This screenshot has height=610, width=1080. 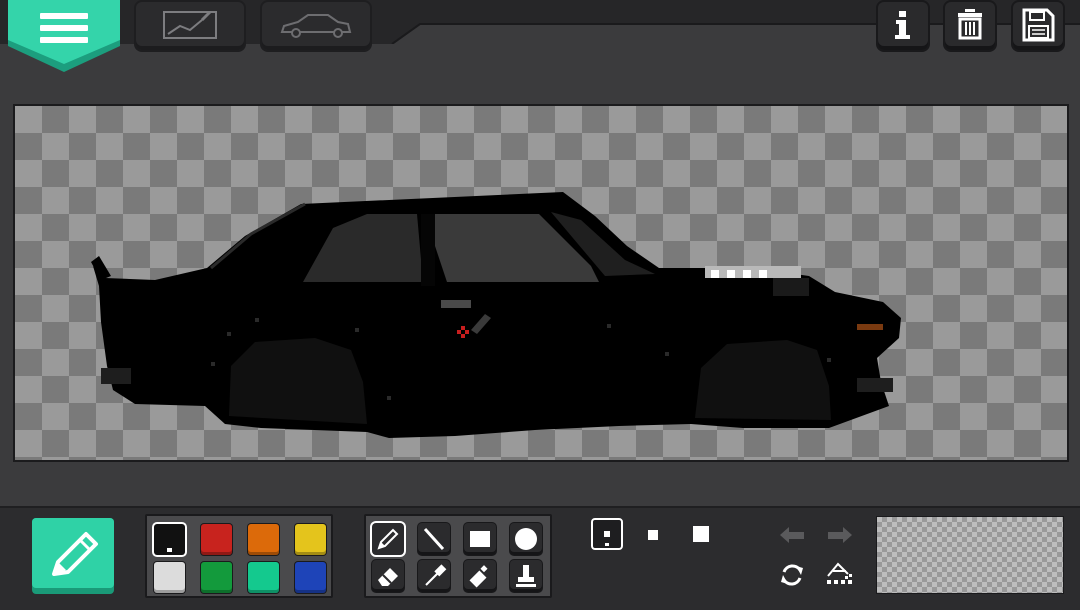 I want to click on fill-button, so click(x=839, y=576).